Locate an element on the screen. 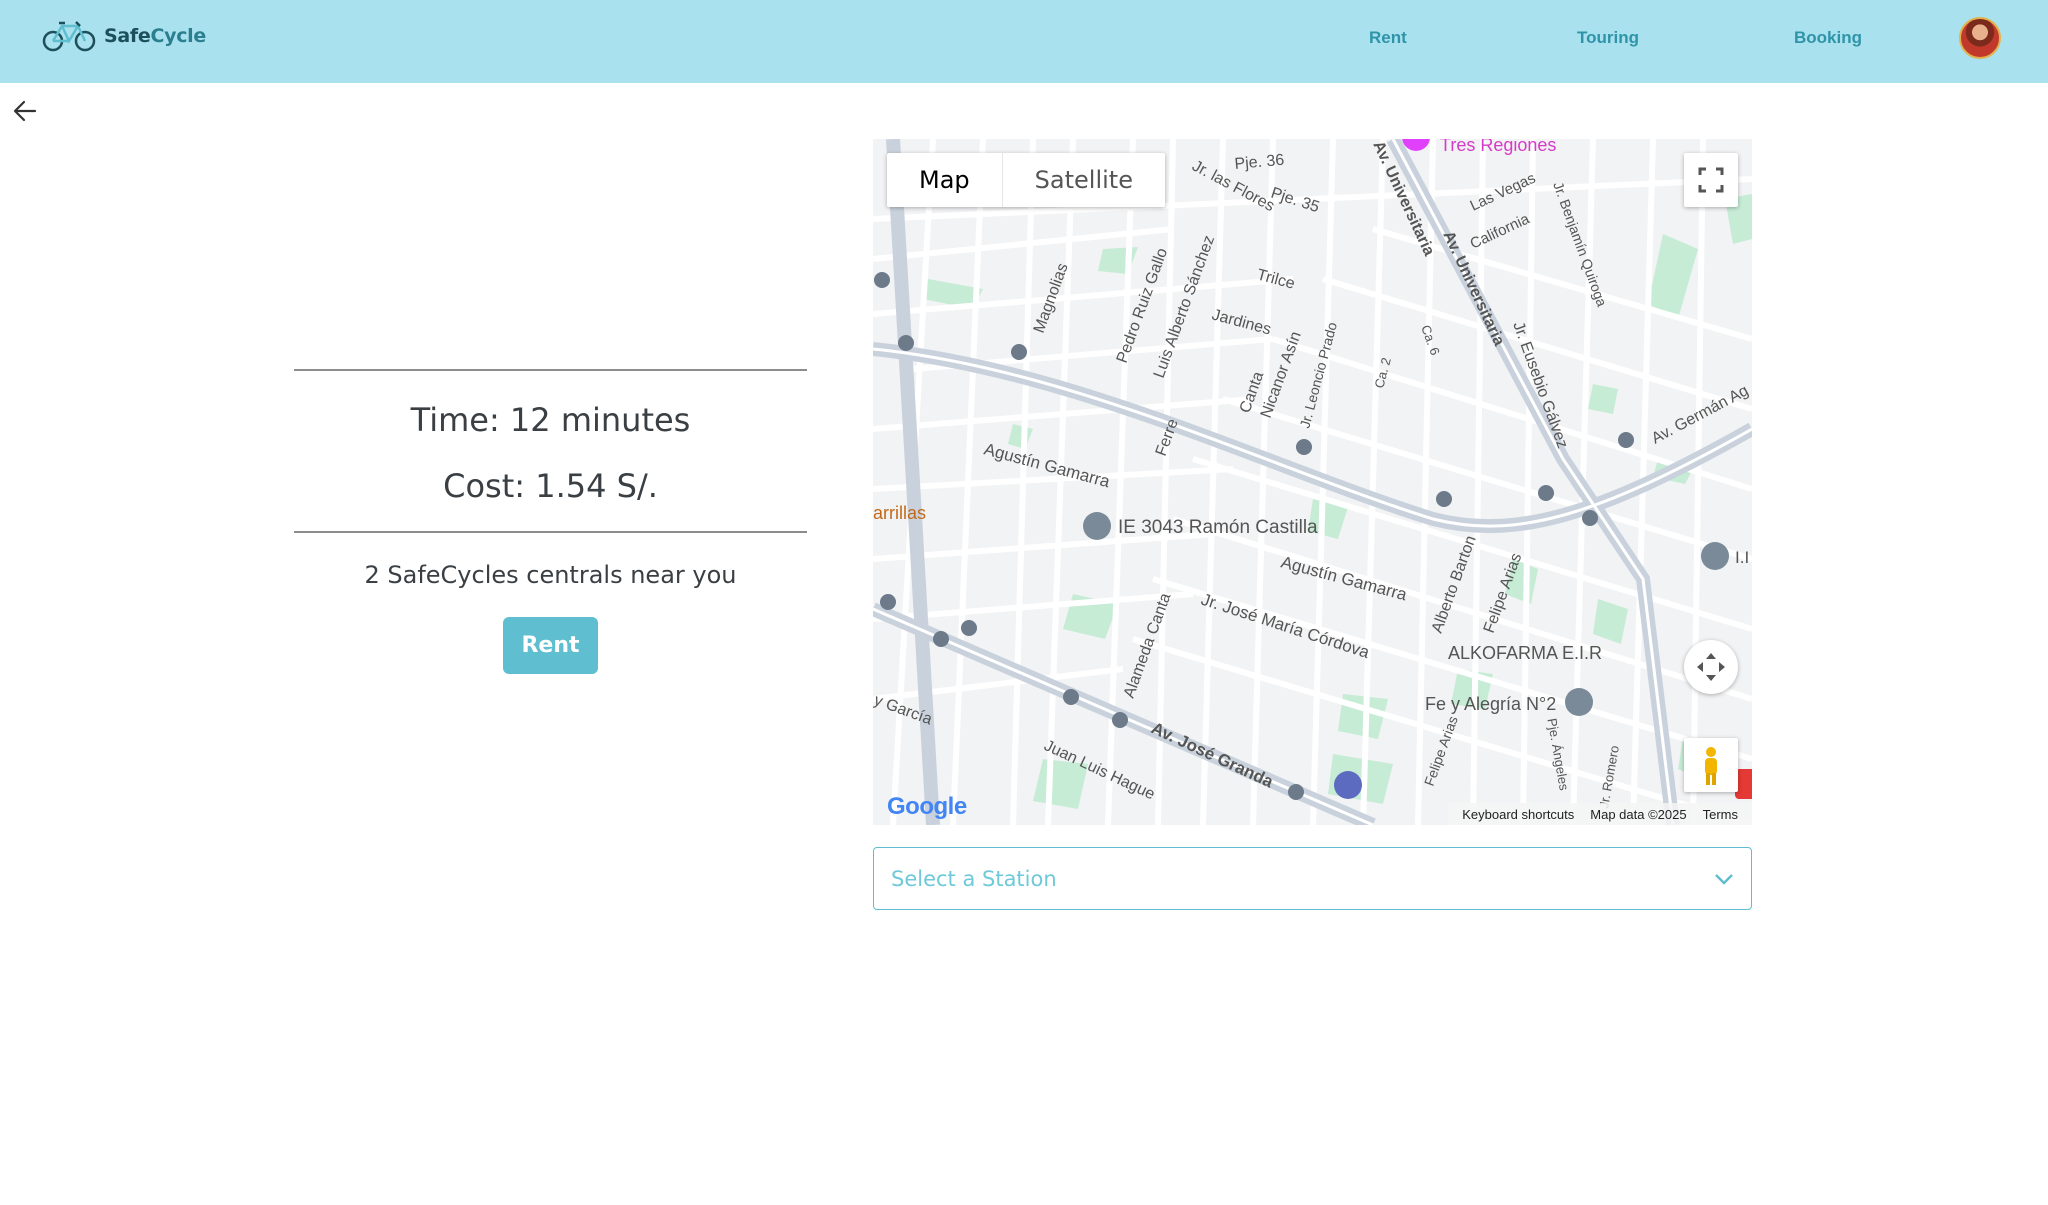 This screenshot has width=2048, height=1205. camera-control-icon is located at coordinates (1711, 667).